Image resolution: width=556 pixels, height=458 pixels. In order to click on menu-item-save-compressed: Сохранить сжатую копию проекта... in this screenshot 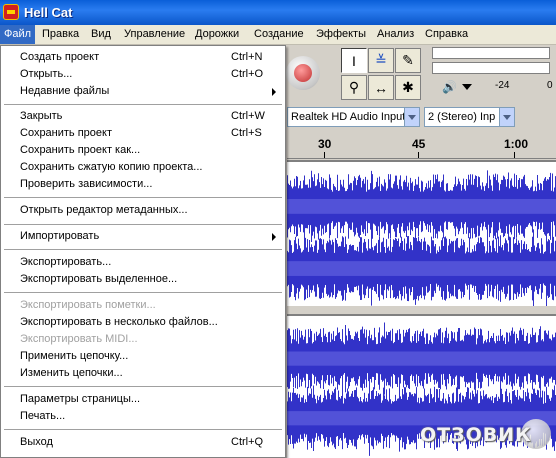, I will do `click(143, 167)`.